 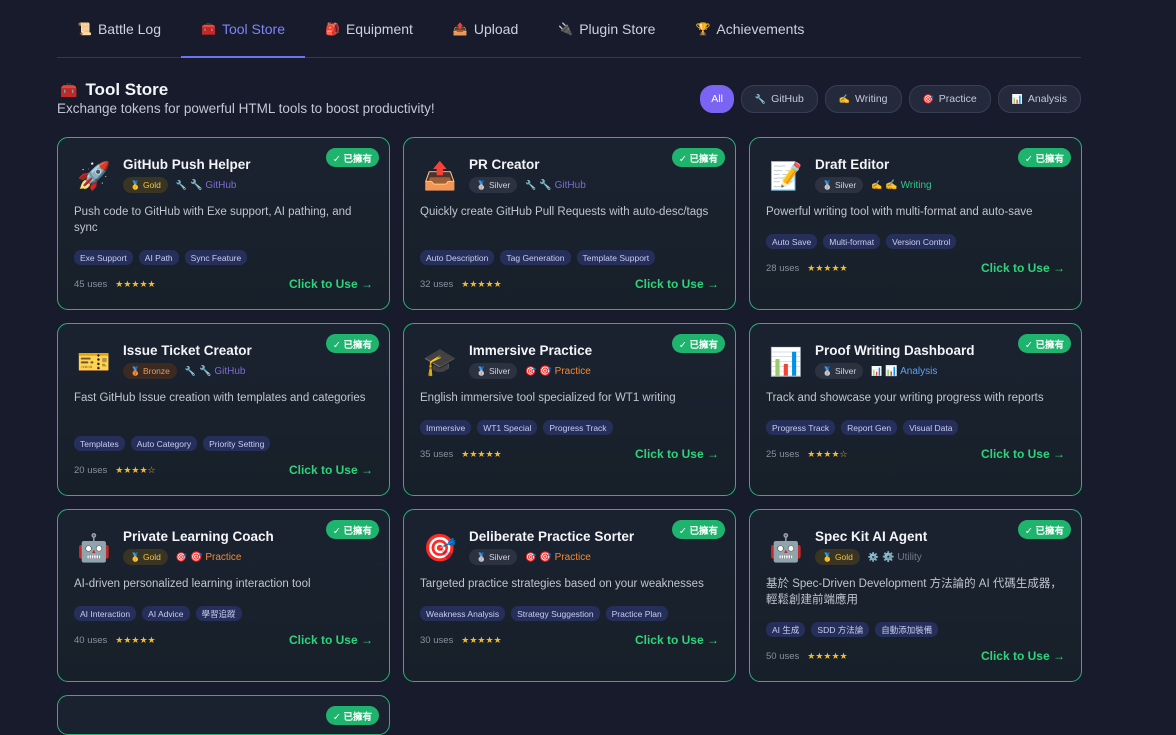 What do you see at coordinates (616, 257) in the screenshot?
I see `feature-tag: Template Support` at bounding box center [616, 257].